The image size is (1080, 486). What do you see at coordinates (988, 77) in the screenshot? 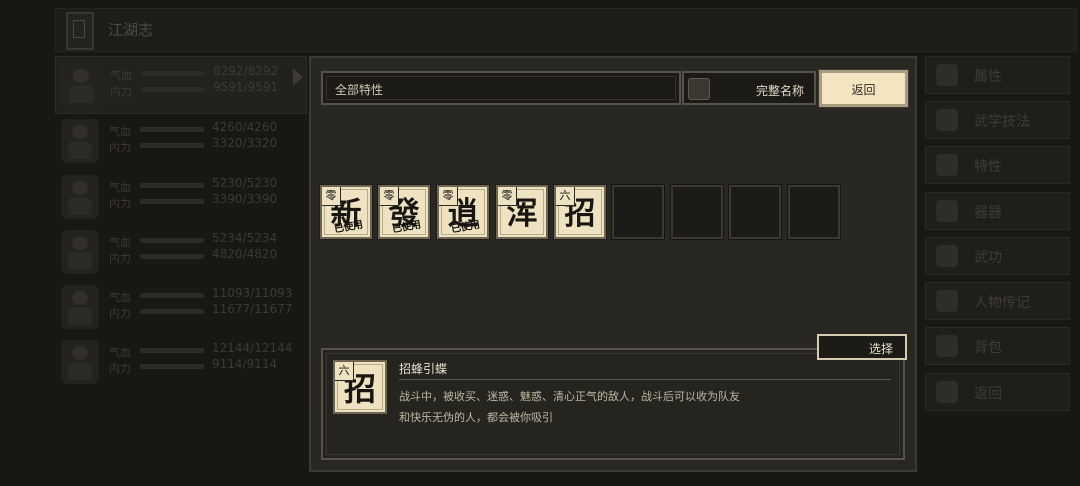
I see `menu-label: 属性` at bounding box center [988, 77].